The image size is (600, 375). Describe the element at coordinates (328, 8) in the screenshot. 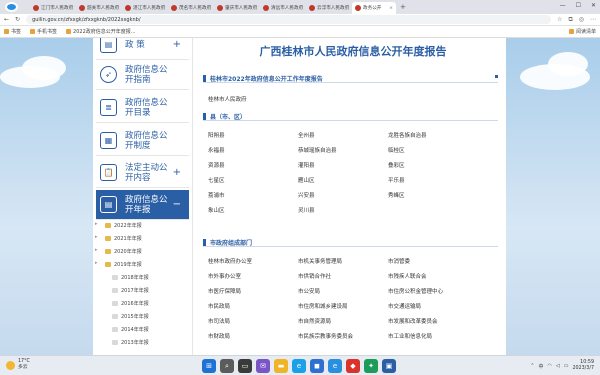

I see `browser-tab: 云浮市人民政府×` at that location.